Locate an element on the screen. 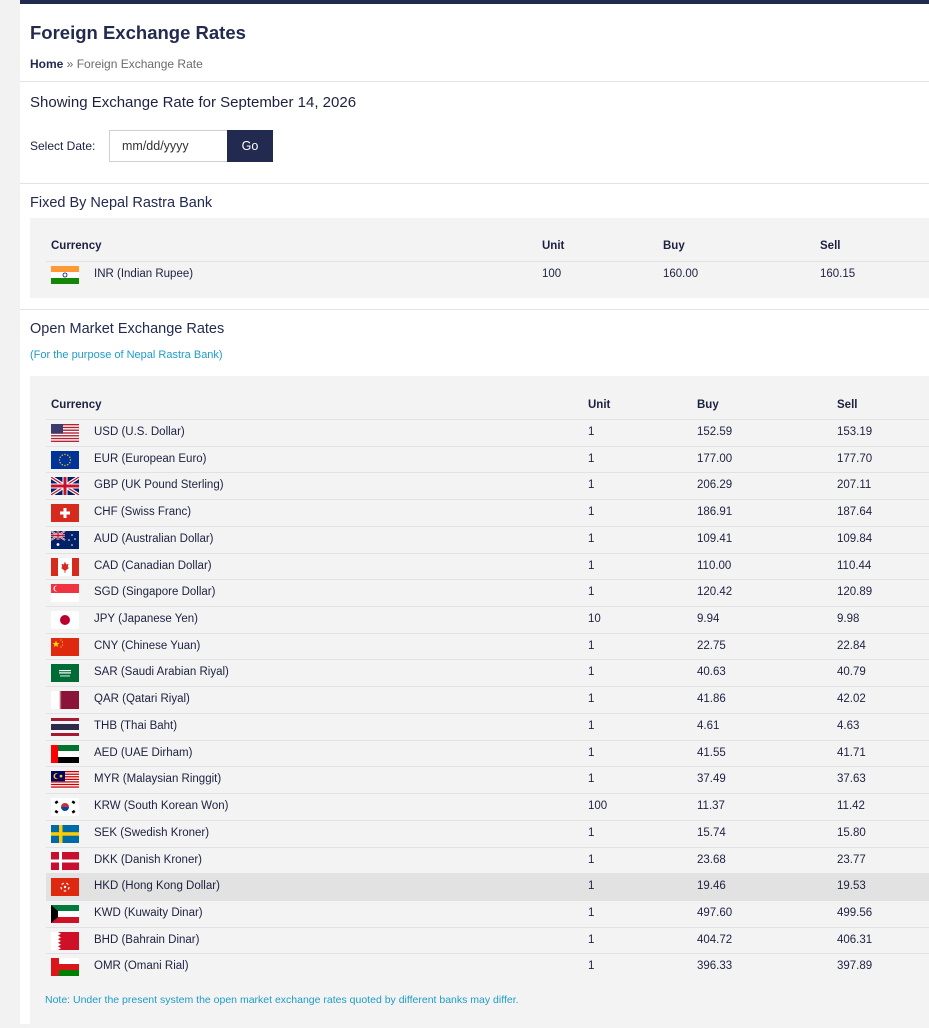 Image resolution: width=929 pixels, height=1028 pixels. buy-rate: 177.00 is located at coordinates (715, 458).